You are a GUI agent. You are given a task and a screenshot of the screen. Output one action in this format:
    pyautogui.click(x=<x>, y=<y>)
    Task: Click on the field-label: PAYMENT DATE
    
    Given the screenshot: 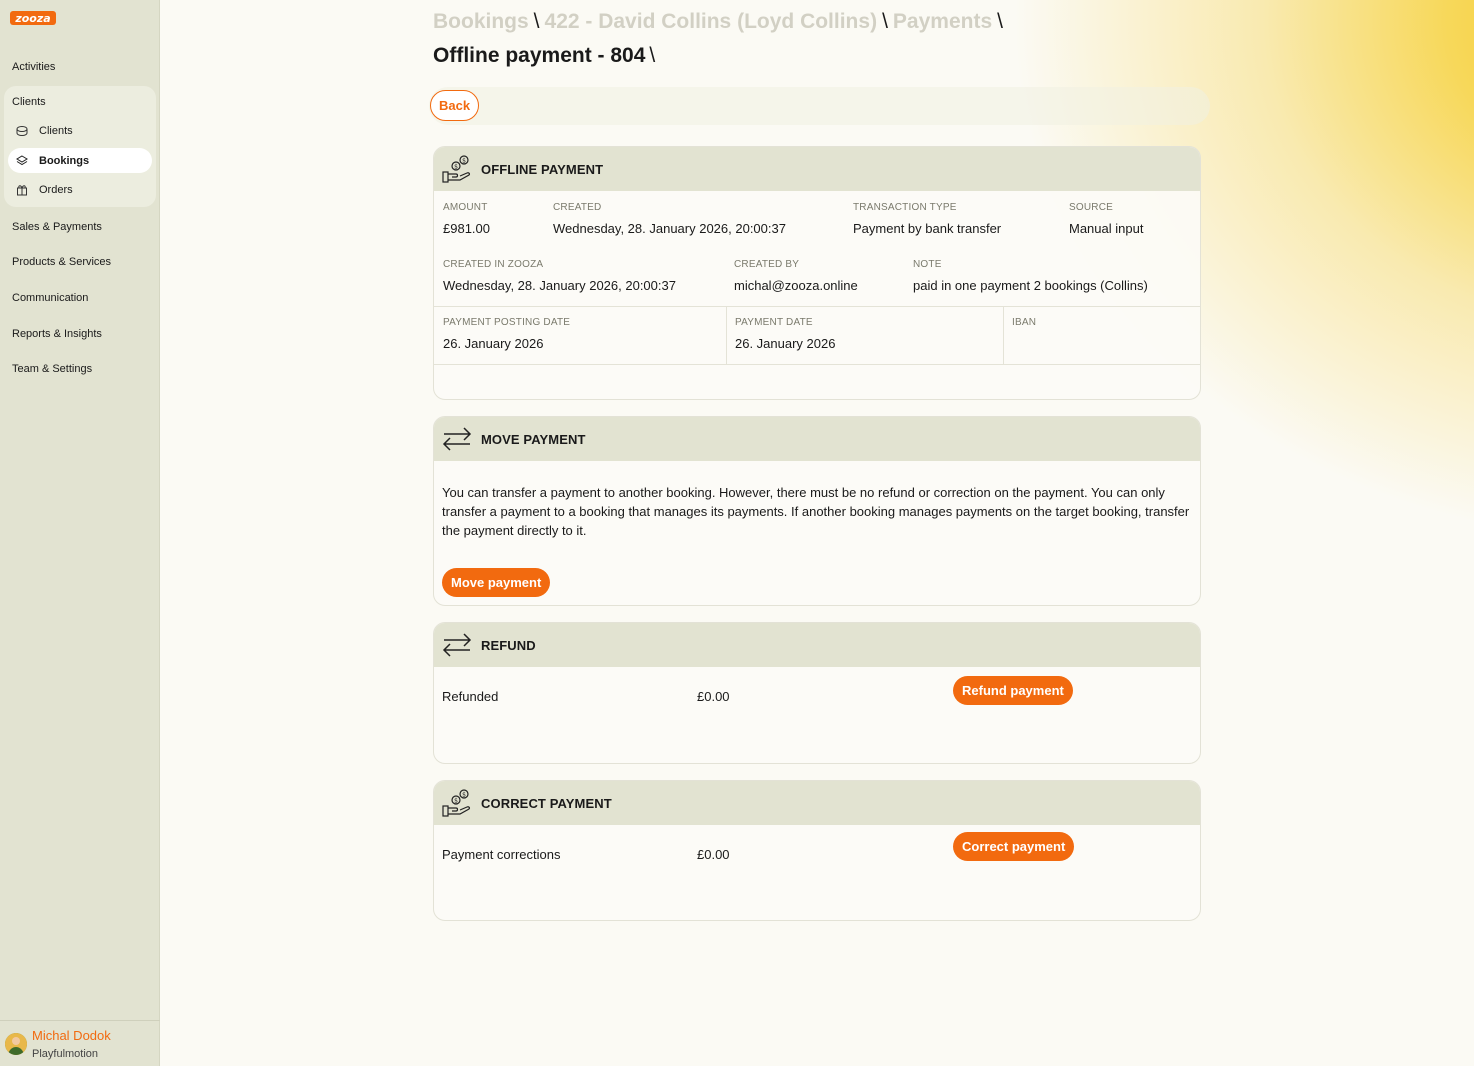 What is the action you would take?
    pyautogui.click(x=774, y=322)
    